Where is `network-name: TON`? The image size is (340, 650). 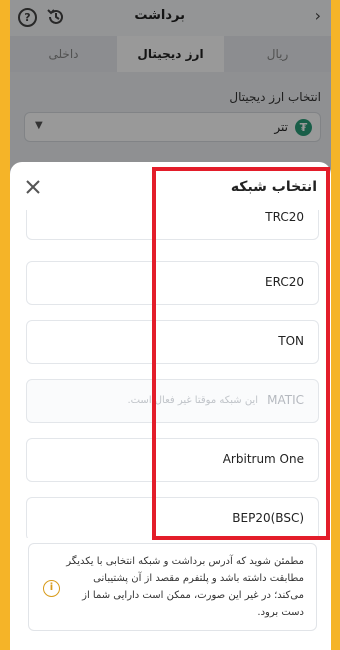
network-name: TON is located at coordinates (291, 341).